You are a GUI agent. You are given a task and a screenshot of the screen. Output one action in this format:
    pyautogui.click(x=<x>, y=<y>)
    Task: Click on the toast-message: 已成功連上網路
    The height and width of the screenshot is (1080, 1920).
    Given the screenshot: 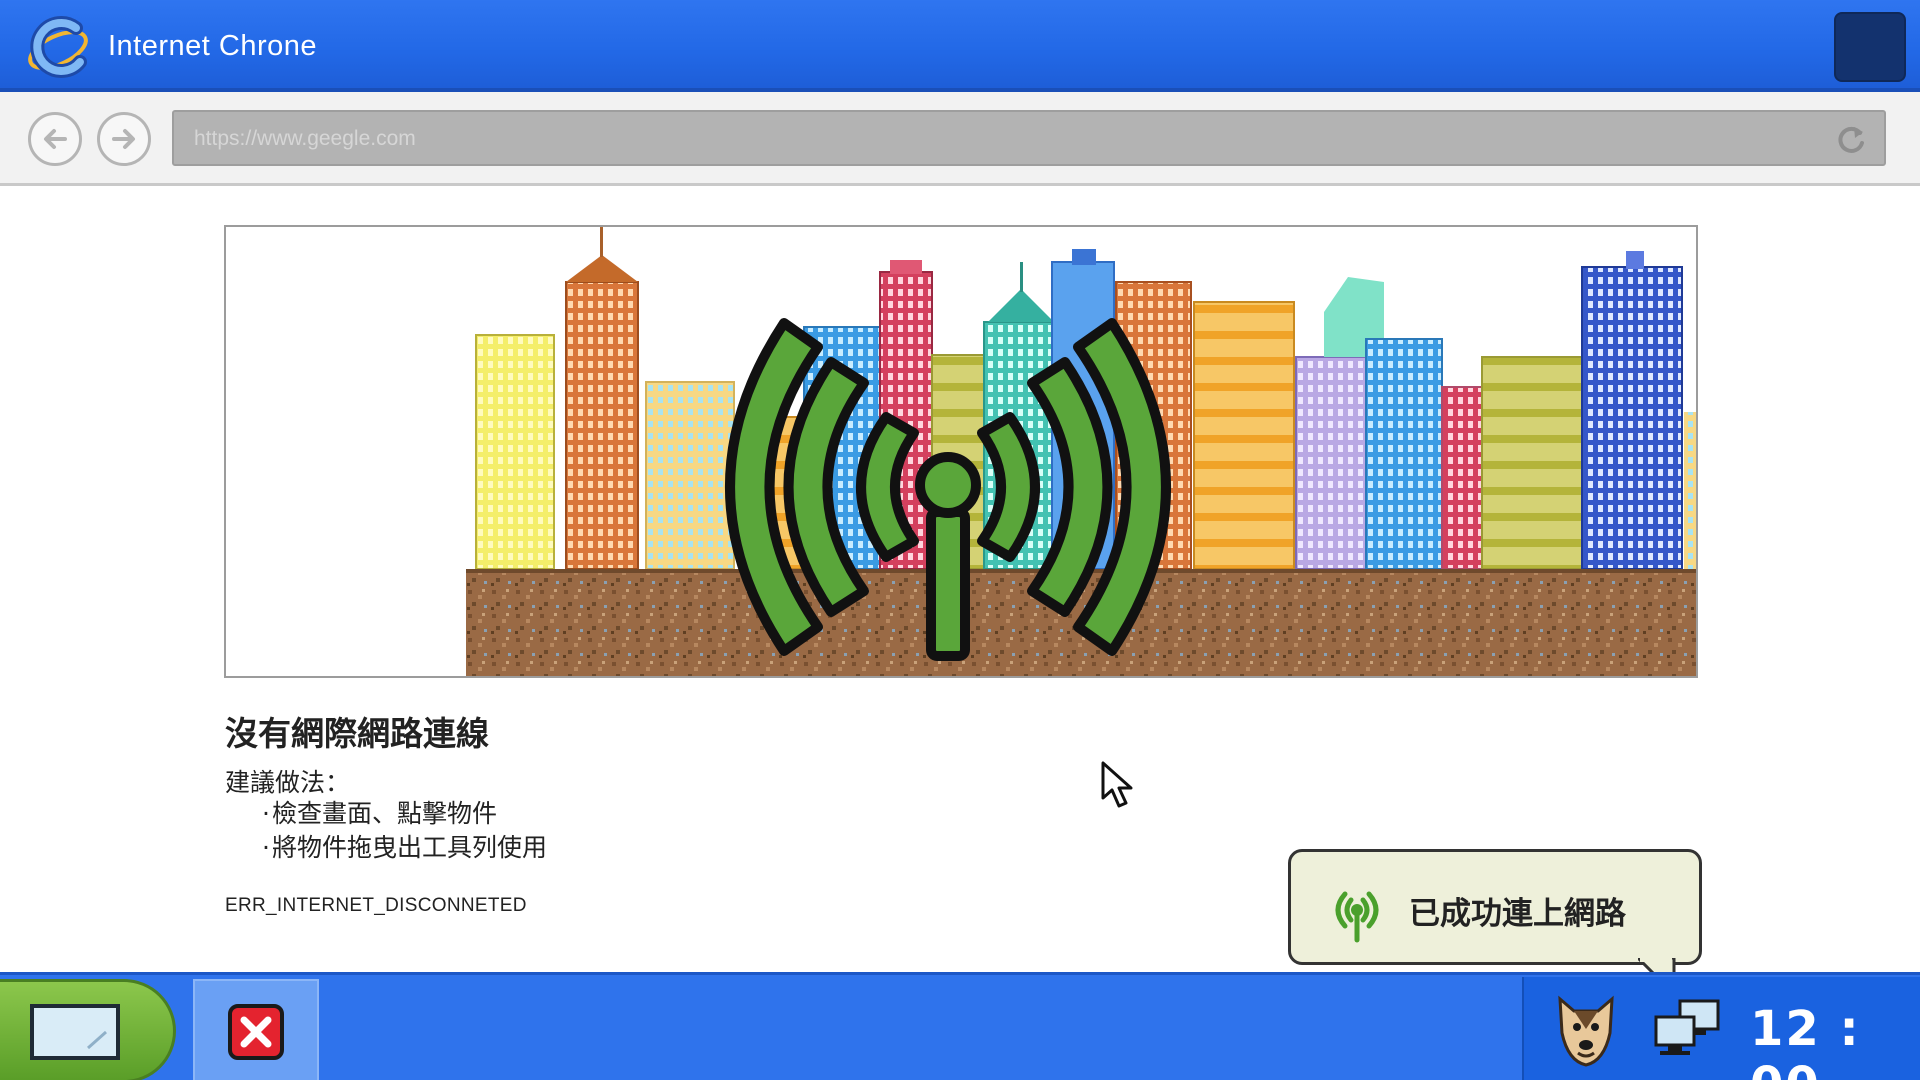 What is the action you would take?
    pyautogui.click(x=1517, y=914)
    